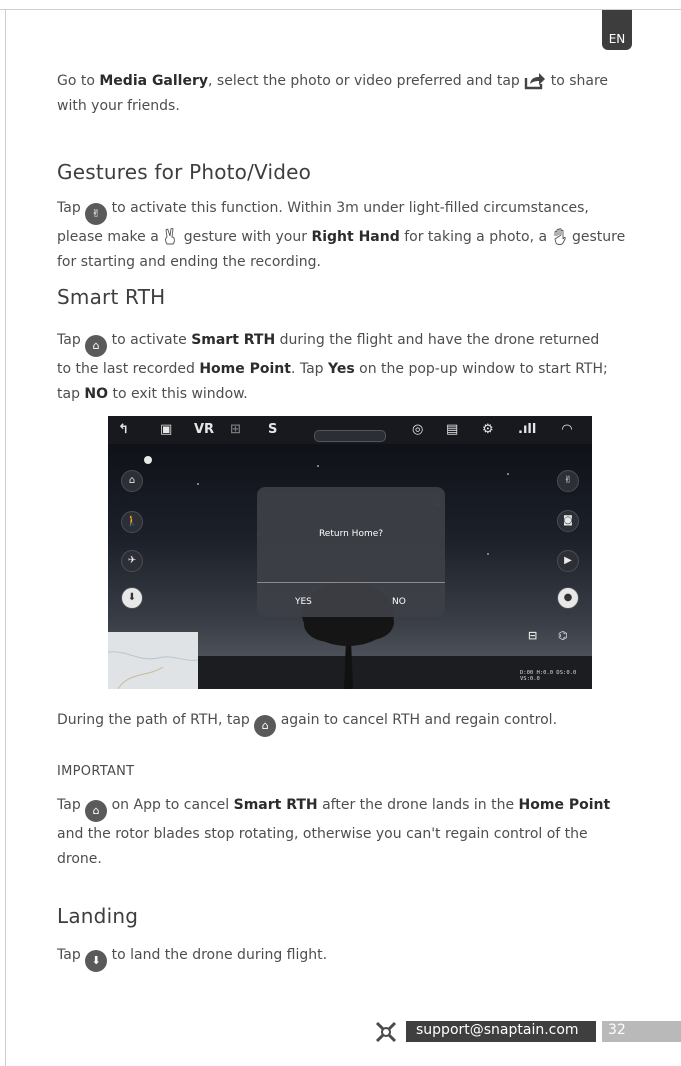 This screenshot has height=1066, width=681. I want to click on app-top-bar: ↰ ▣ VR ⊞ S ◎ ▤ ⚙ .ıll ◠, so click(350, 430).